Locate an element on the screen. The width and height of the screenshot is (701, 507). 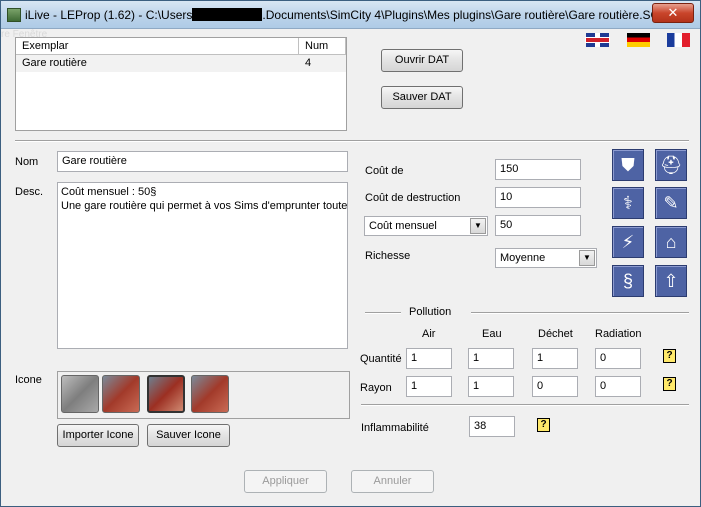
row-exemplar-name: Gare routière is located at coordinates (54, 63).